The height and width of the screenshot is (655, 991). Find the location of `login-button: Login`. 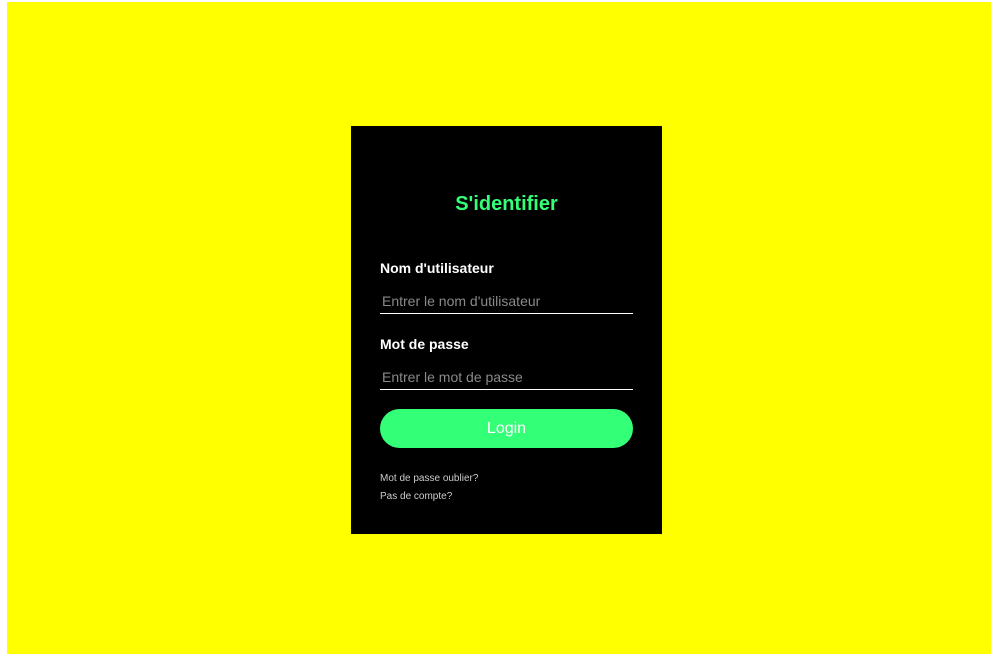

login-button: Login is located at coordinates (506, 428).